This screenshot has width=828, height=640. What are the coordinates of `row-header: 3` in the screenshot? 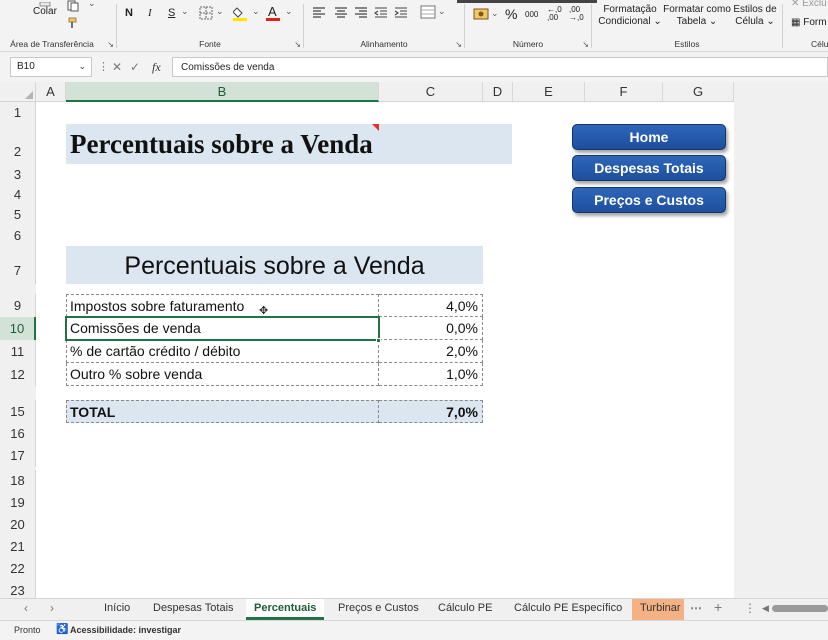 It's located at (18, 174).